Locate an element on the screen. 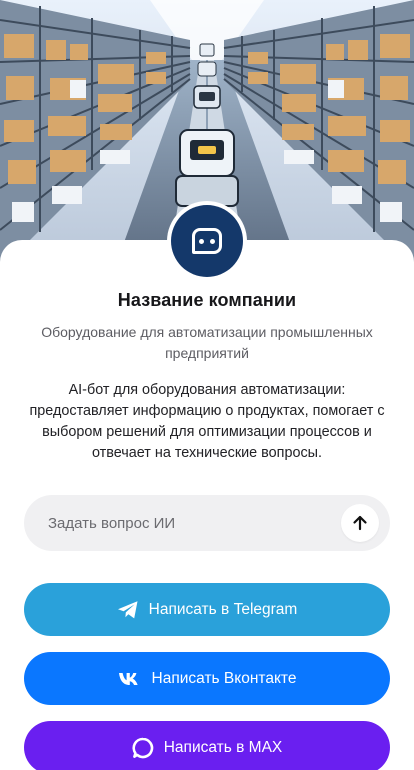  company-logo is located at coordinates (207, 241).